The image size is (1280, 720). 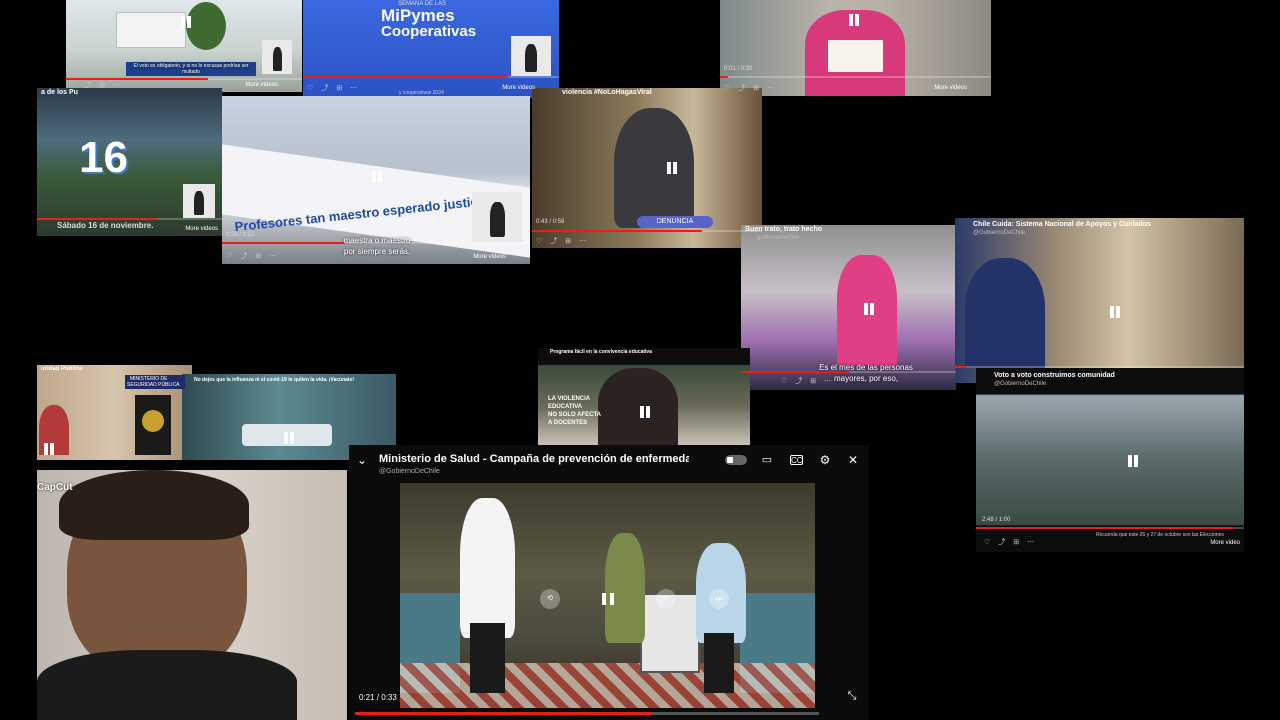 What do you see at coordinates (105, 225) in the screenshot?
I see `tile-caption: Sábado 16 de noviembre.` at bounding box center [105, 225].